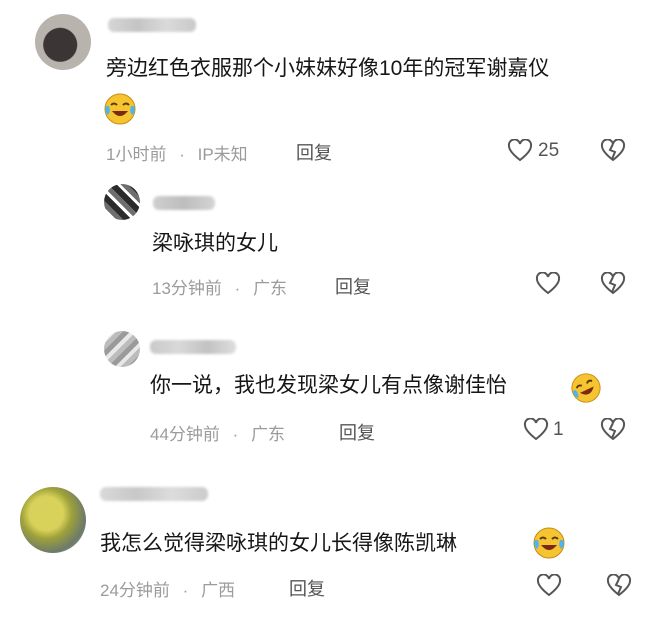 The width and height of the screenshot is (660, 635). Describe the element at coordinates (135, 590) in the screenshot. I see `timestamp: 24分钟前` at that location.